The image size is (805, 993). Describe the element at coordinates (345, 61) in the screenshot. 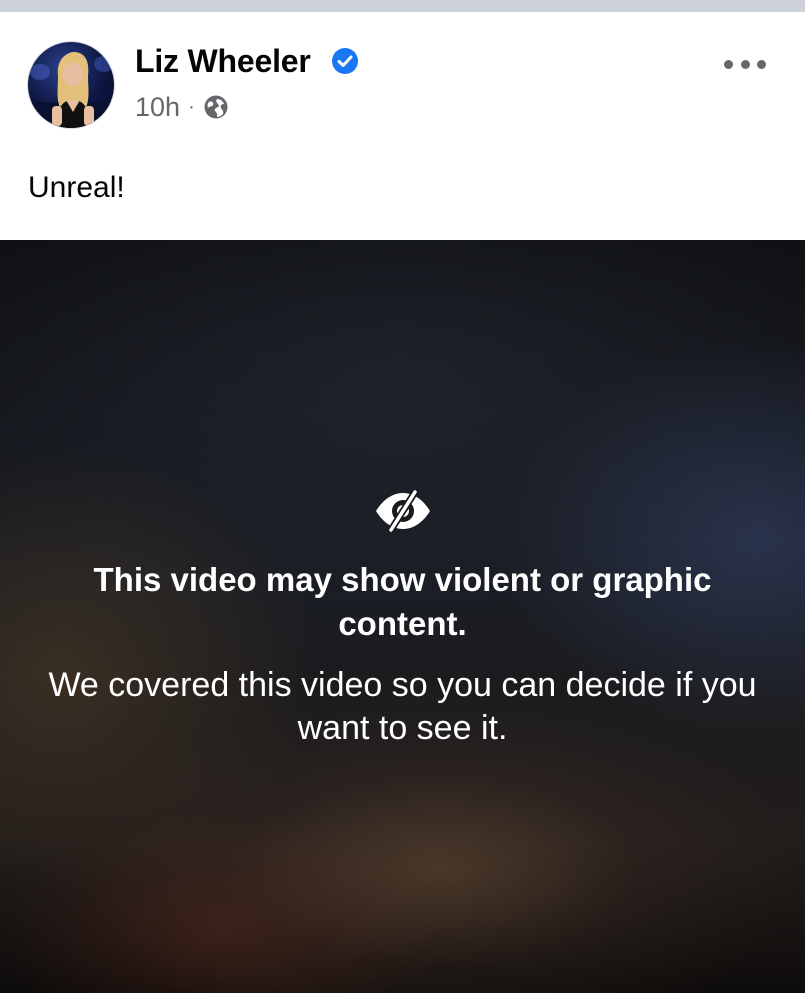

I see `verified-badge-icon` at that location.